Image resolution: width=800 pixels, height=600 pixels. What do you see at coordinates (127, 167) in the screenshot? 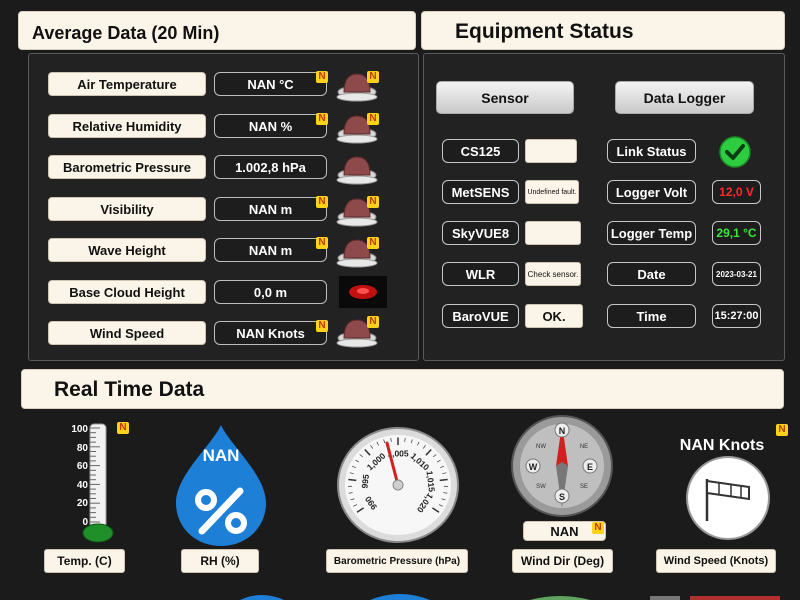
I see `barometric-pressure-label: Barometric Pressure` at bounding box center [127, 167].